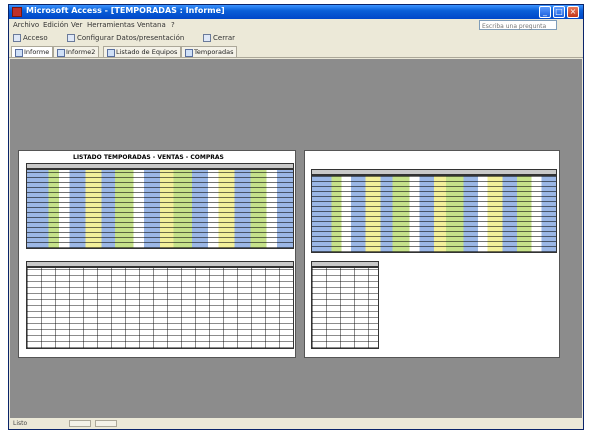 The image size is (591, 435). I want to click on data-table-main, so click(160, 209).